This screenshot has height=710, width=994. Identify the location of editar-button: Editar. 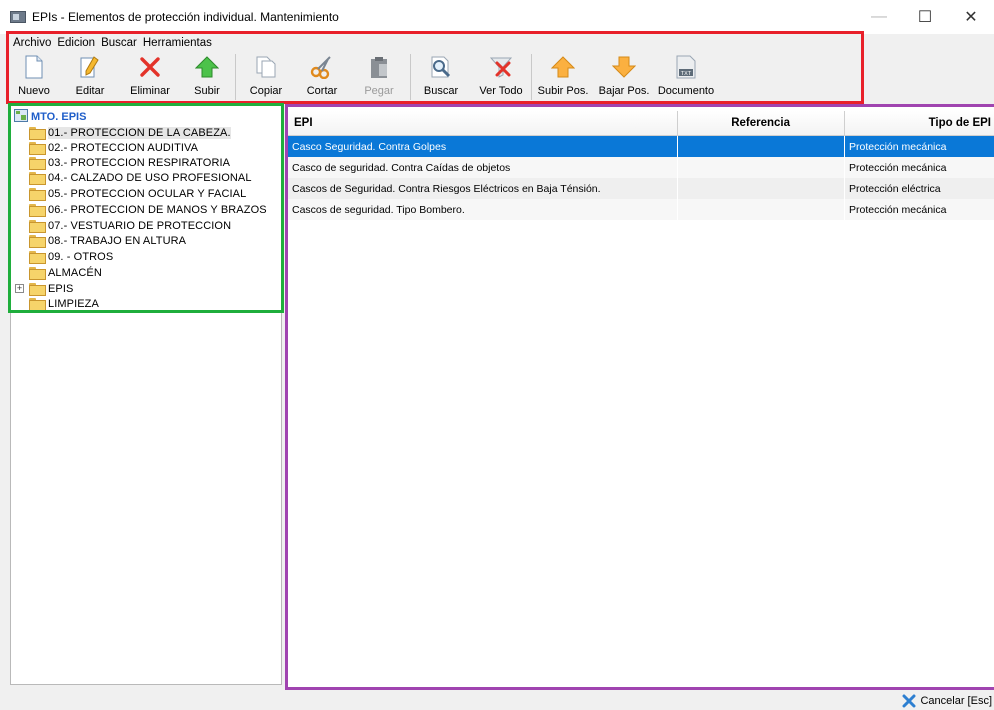
(90, 77).